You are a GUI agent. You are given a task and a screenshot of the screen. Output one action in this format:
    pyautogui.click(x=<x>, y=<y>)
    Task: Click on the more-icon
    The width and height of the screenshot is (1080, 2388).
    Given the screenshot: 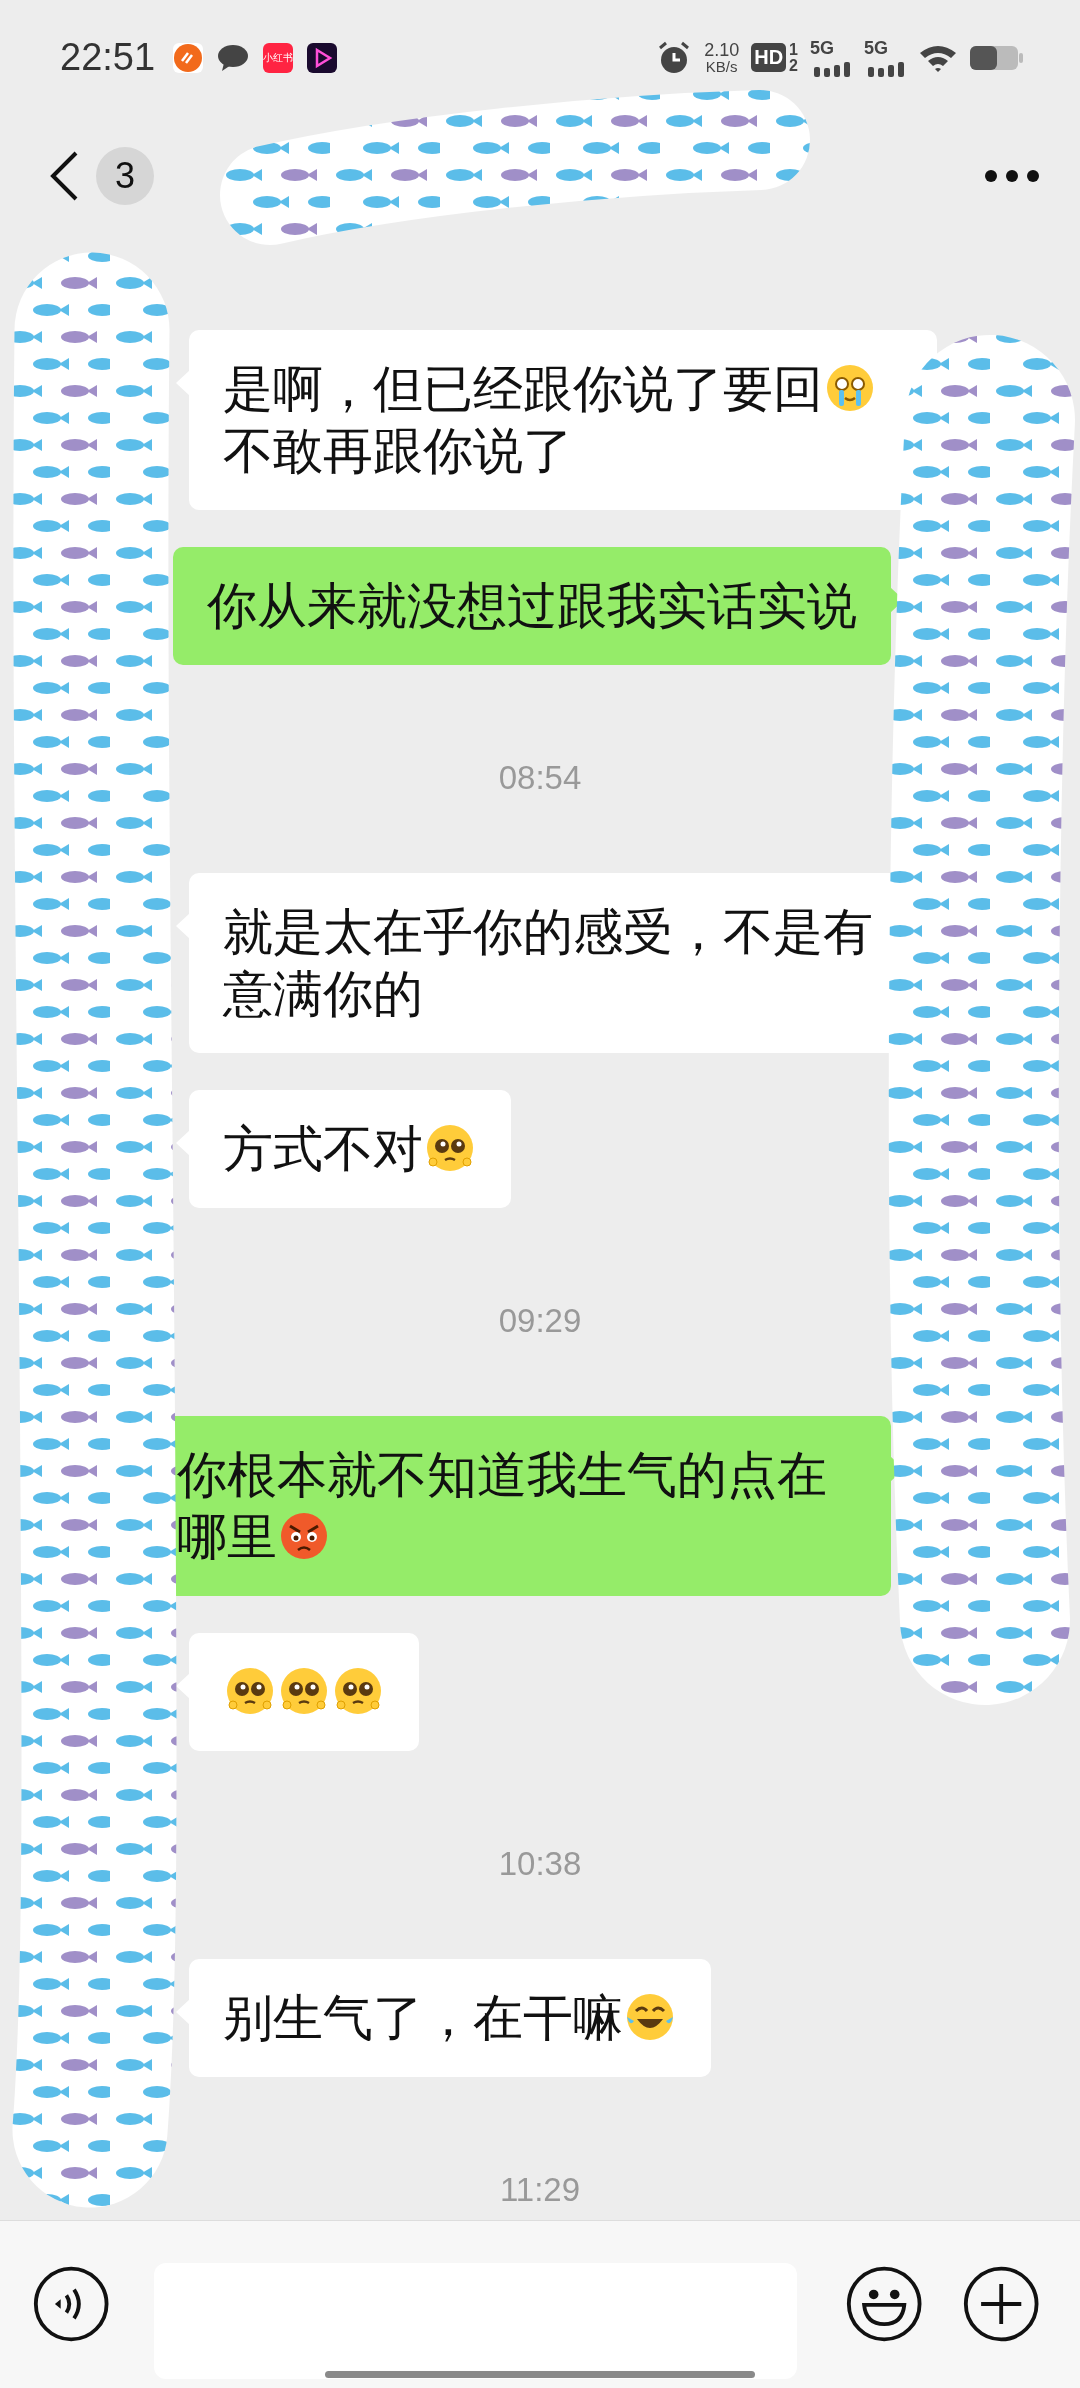 What is the action you would take?
    pyautogui.click(x=1012, y=175)
    